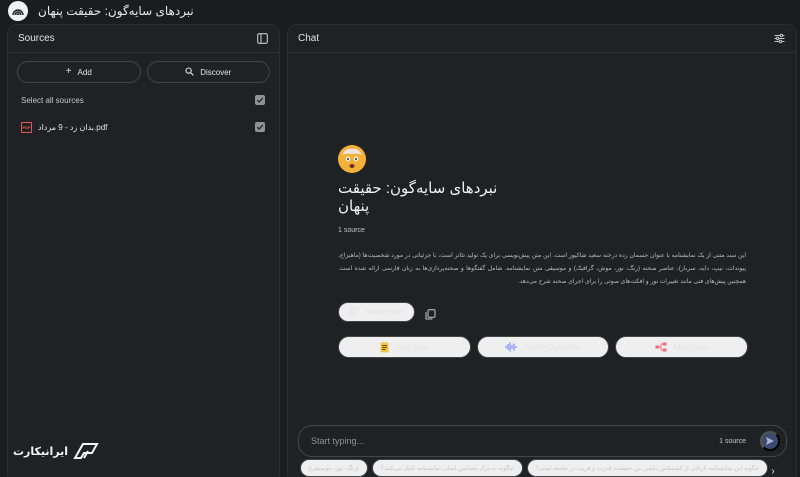  I want to click on add-source-button: + Add, so click(79, 72).